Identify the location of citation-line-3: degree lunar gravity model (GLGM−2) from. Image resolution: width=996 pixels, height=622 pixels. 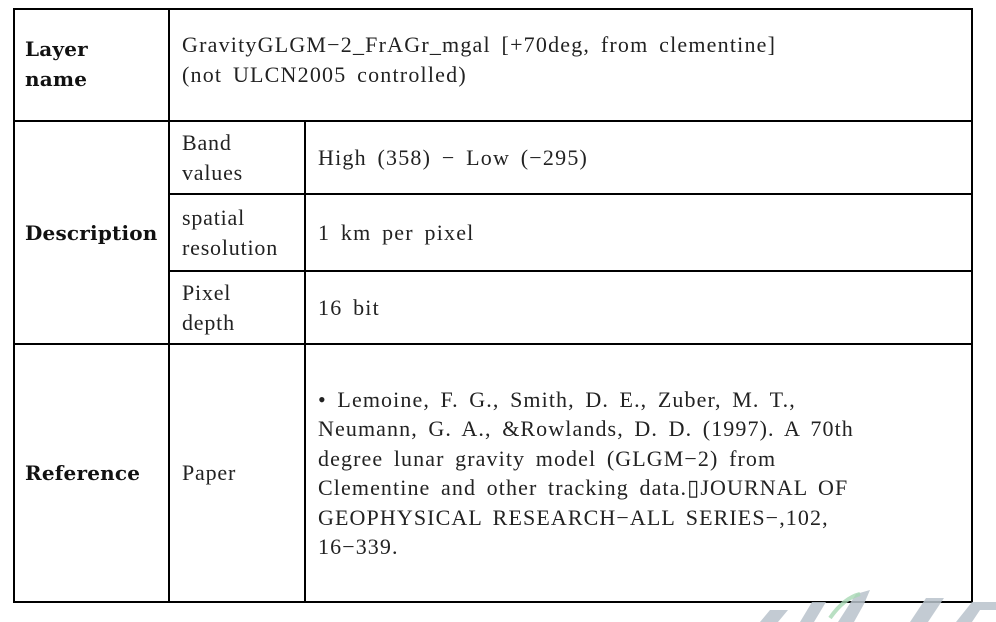
(547, 458).